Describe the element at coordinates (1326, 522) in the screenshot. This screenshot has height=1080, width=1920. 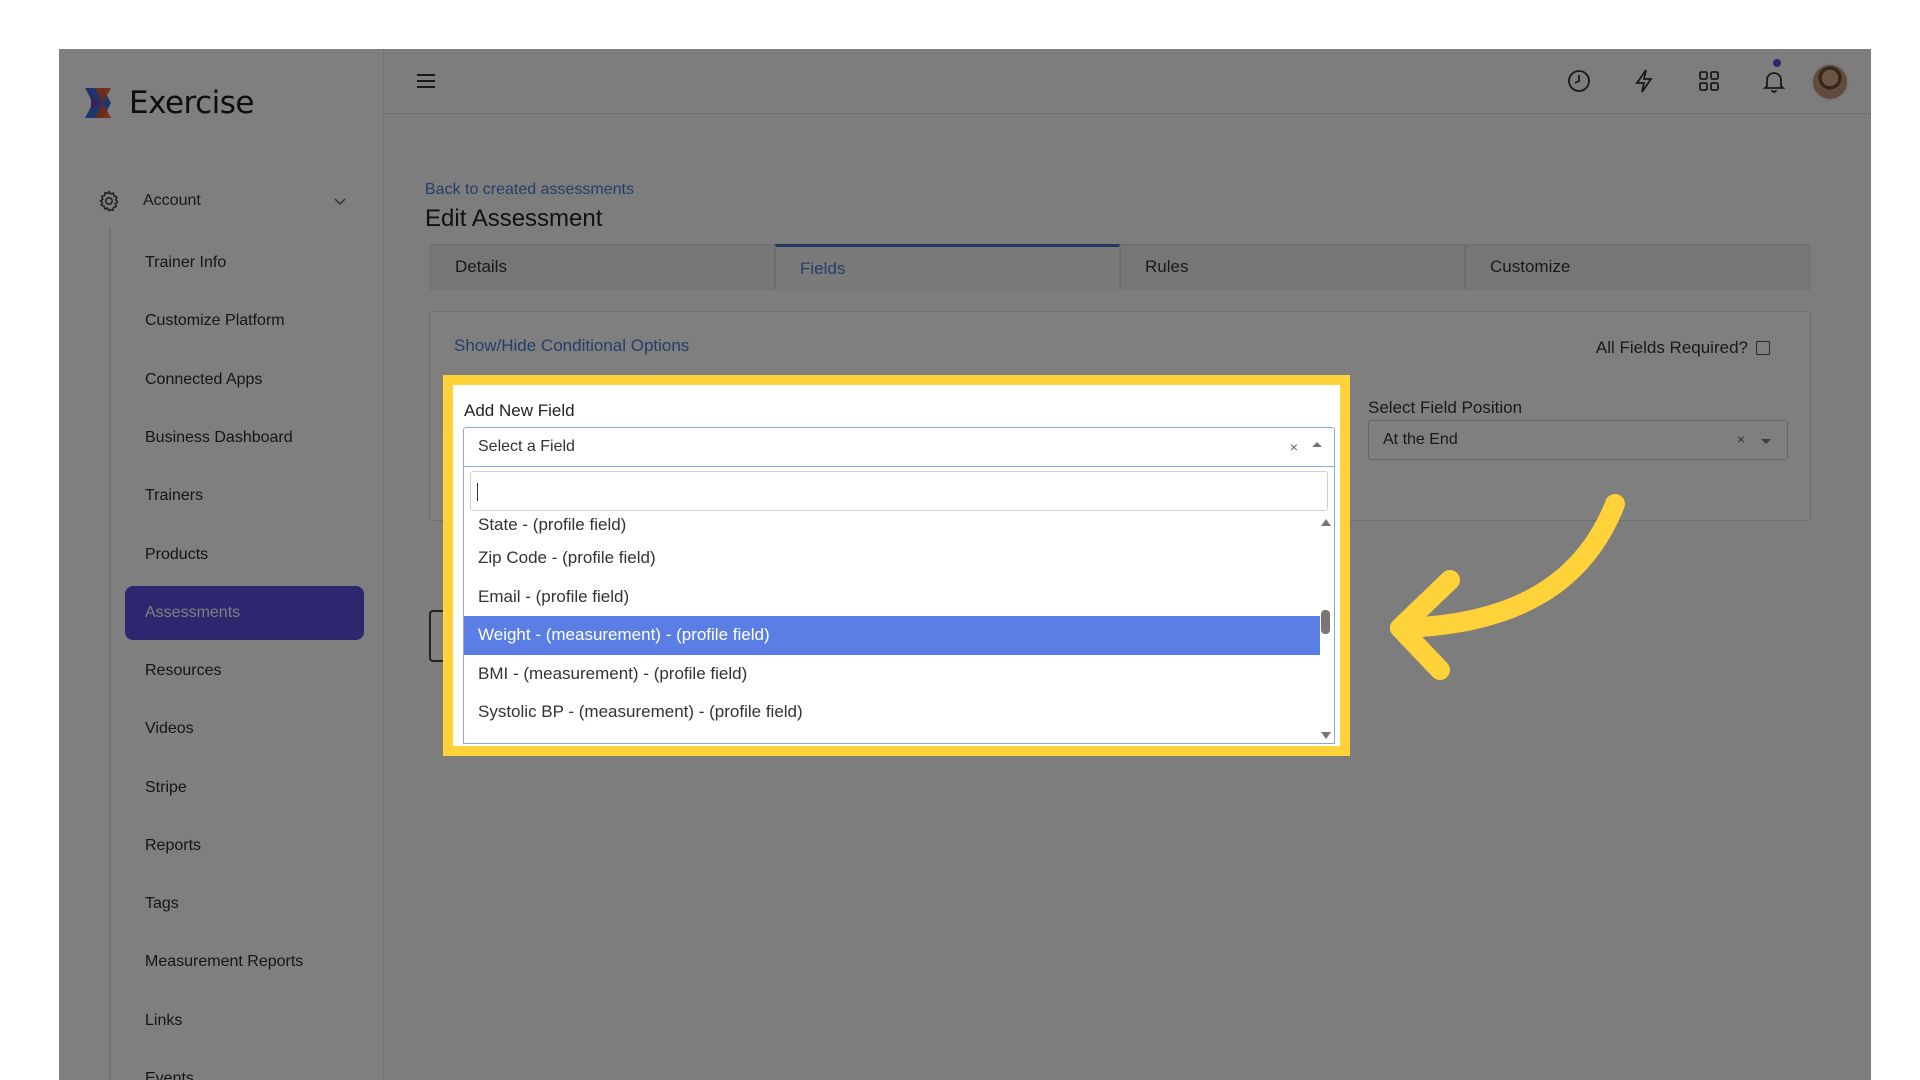
I see `scroll-up-icon` at that location.